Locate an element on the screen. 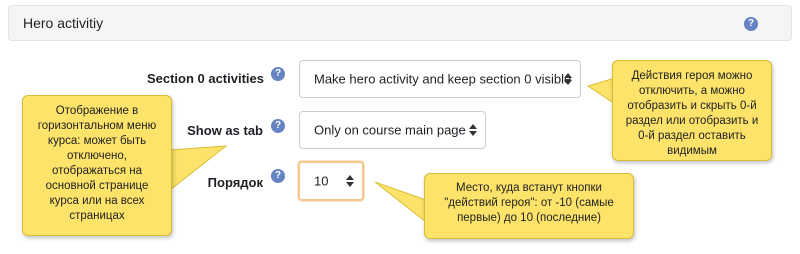  show-as-tab-select: Only on course main page is located at coordinates (392, 130).